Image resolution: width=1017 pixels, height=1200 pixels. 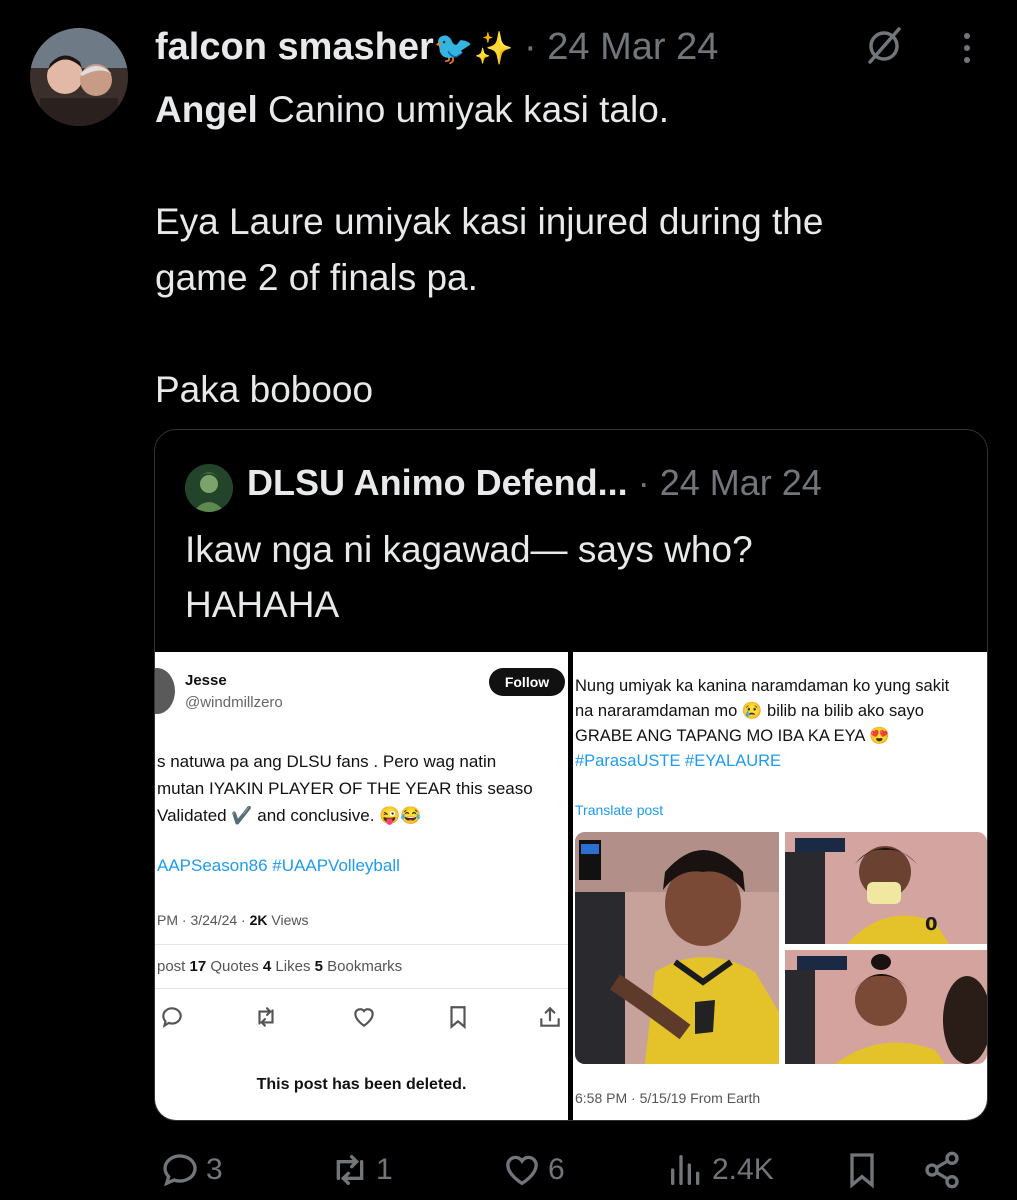 What do you see at coordinates (527, 682) in the screenshot?
I see `follow-button: Follow` at bounding box center [527, 682].